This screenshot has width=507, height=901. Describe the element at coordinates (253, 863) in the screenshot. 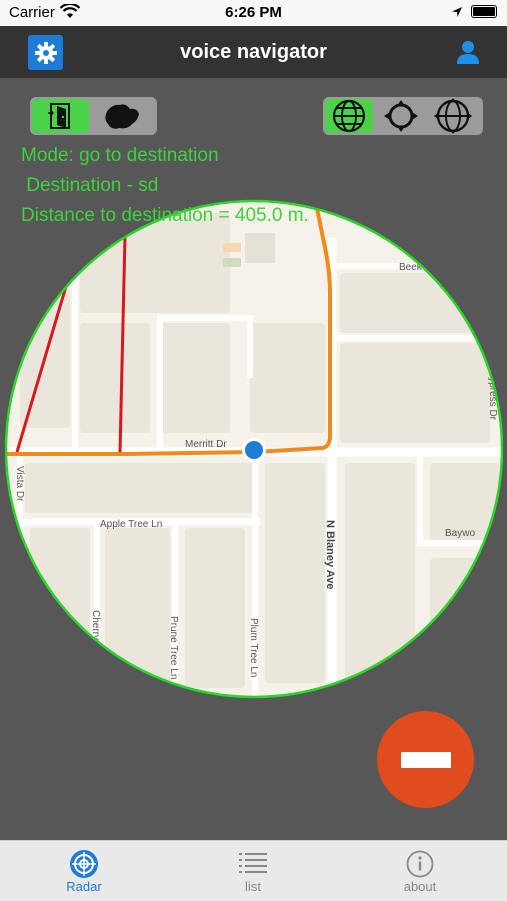

I see `list-icon` at that location.